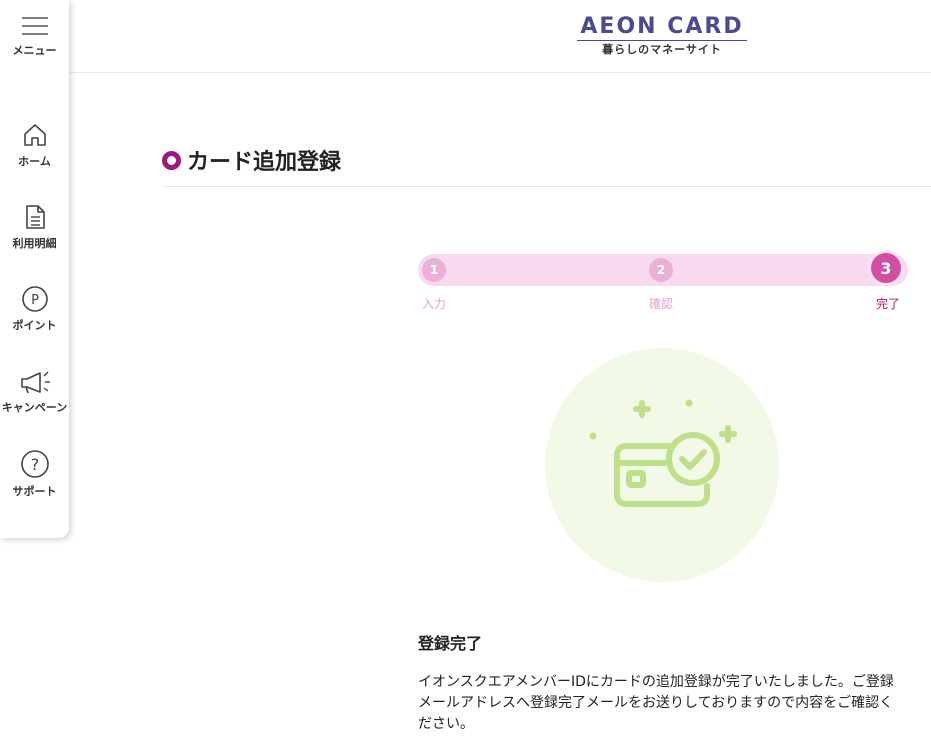 Image resolution: width=931 pixels, height=750 pixels. I want to click on page-title: カード追加登録, so click(251, 160).